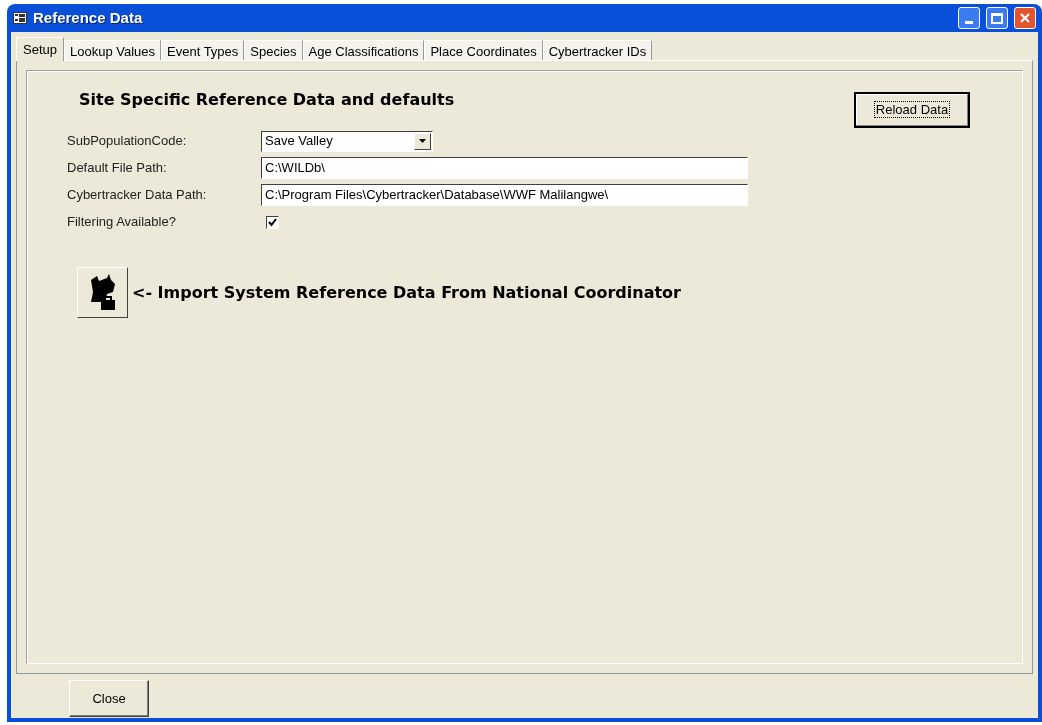 The height and width of the screenshot is (725, 1042). I want to click on window-title: Reference Data, so click(88, 17).